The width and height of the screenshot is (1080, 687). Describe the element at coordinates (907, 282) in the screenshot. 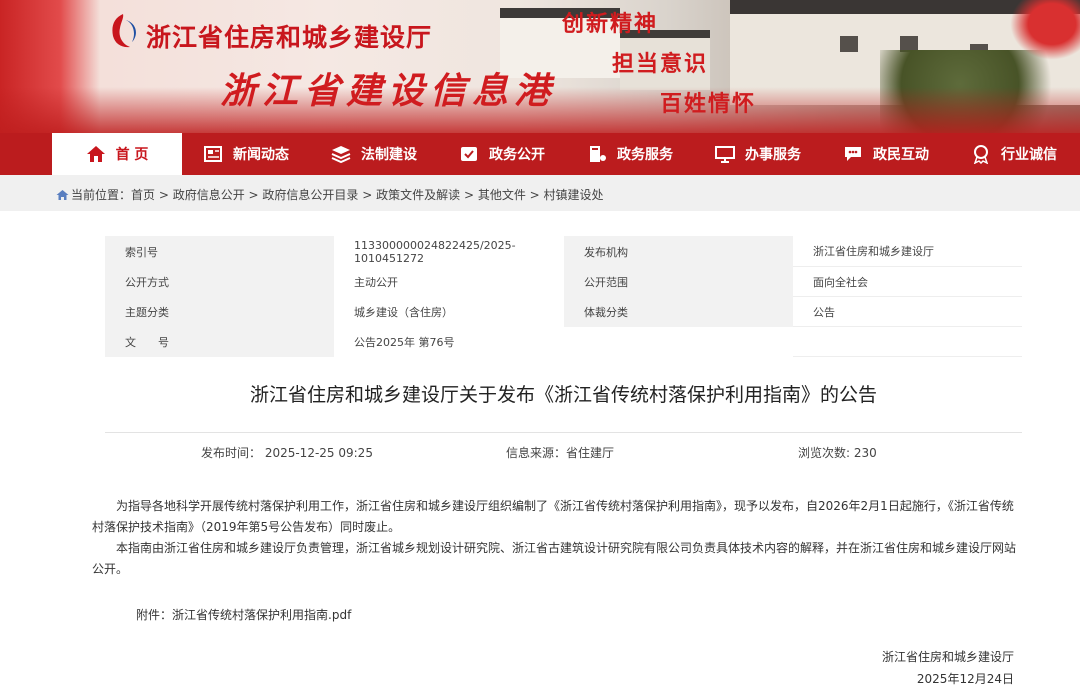

I see `metadata-value: 面向全社会` at that location.